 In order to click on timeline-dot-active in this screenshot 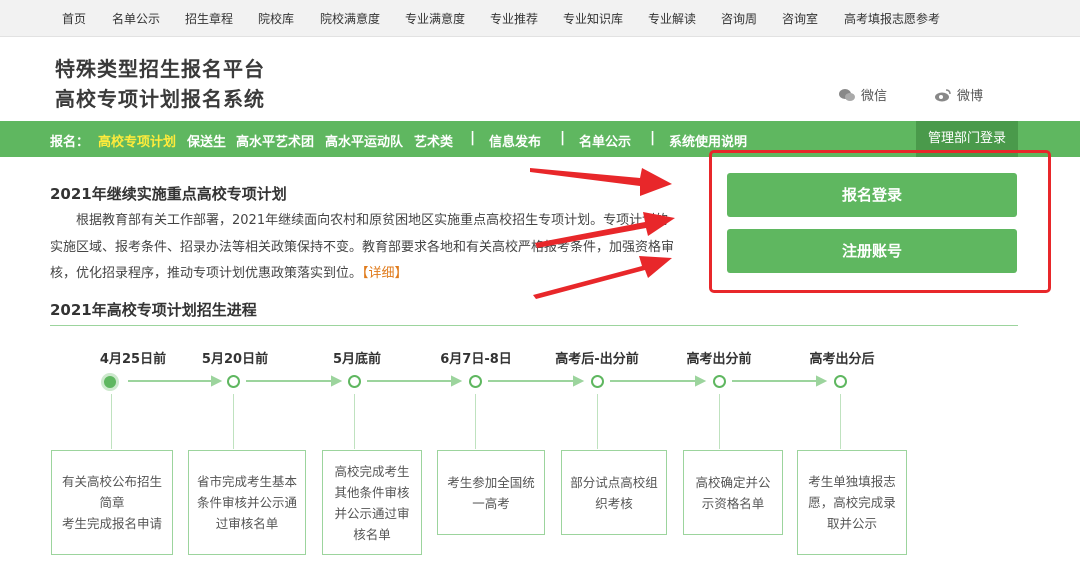, I will do `click(110, 382)`.